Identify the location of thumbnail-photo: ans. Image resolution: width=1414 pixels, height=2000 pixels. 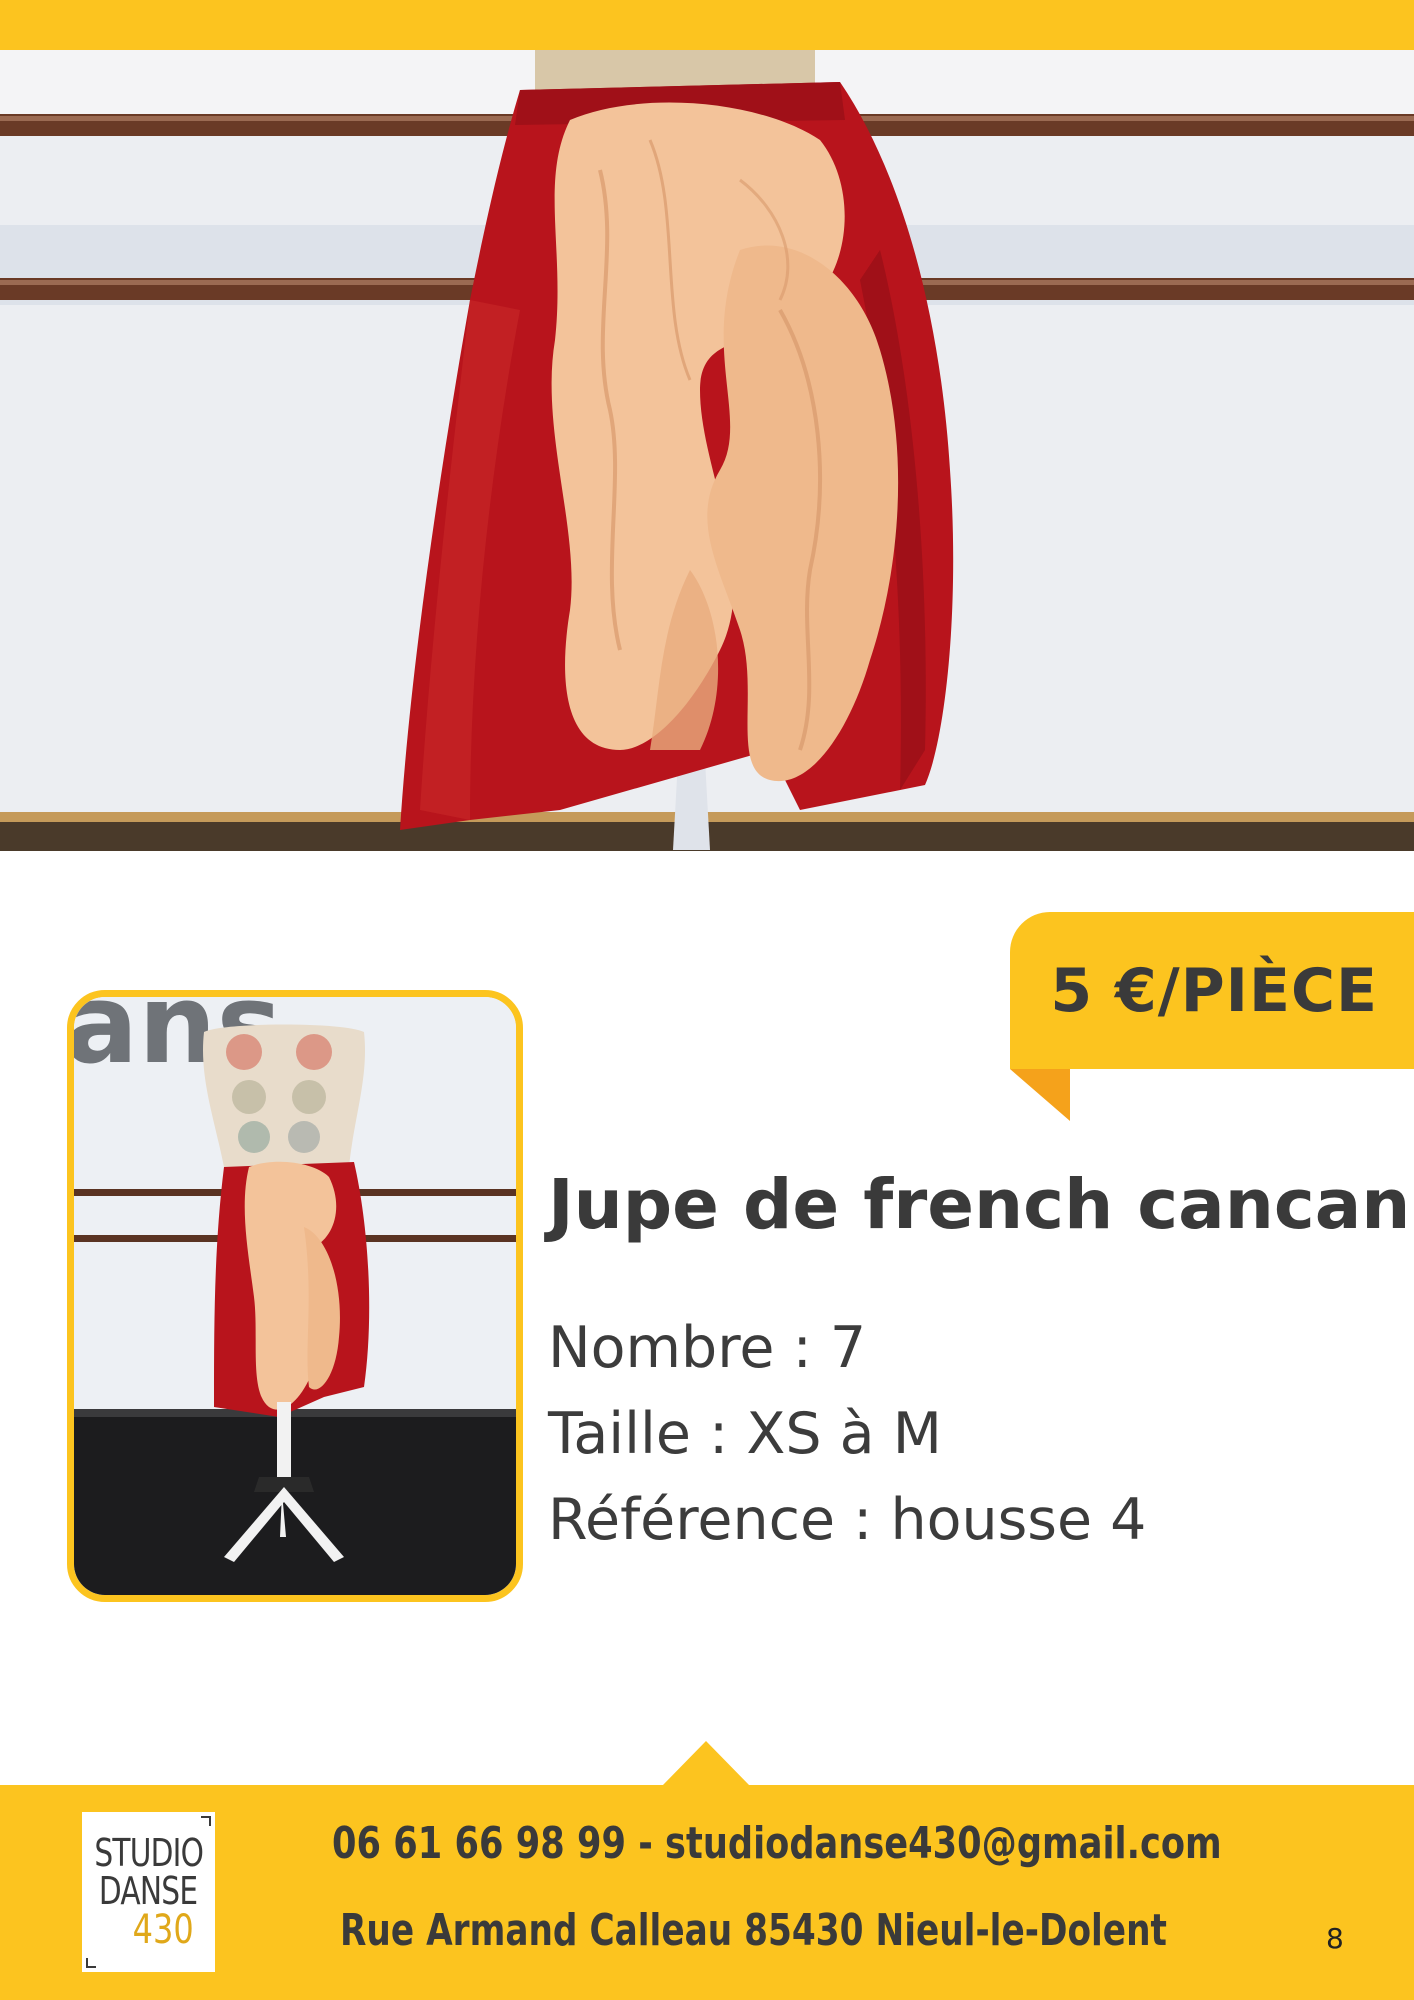
(295, 1296).